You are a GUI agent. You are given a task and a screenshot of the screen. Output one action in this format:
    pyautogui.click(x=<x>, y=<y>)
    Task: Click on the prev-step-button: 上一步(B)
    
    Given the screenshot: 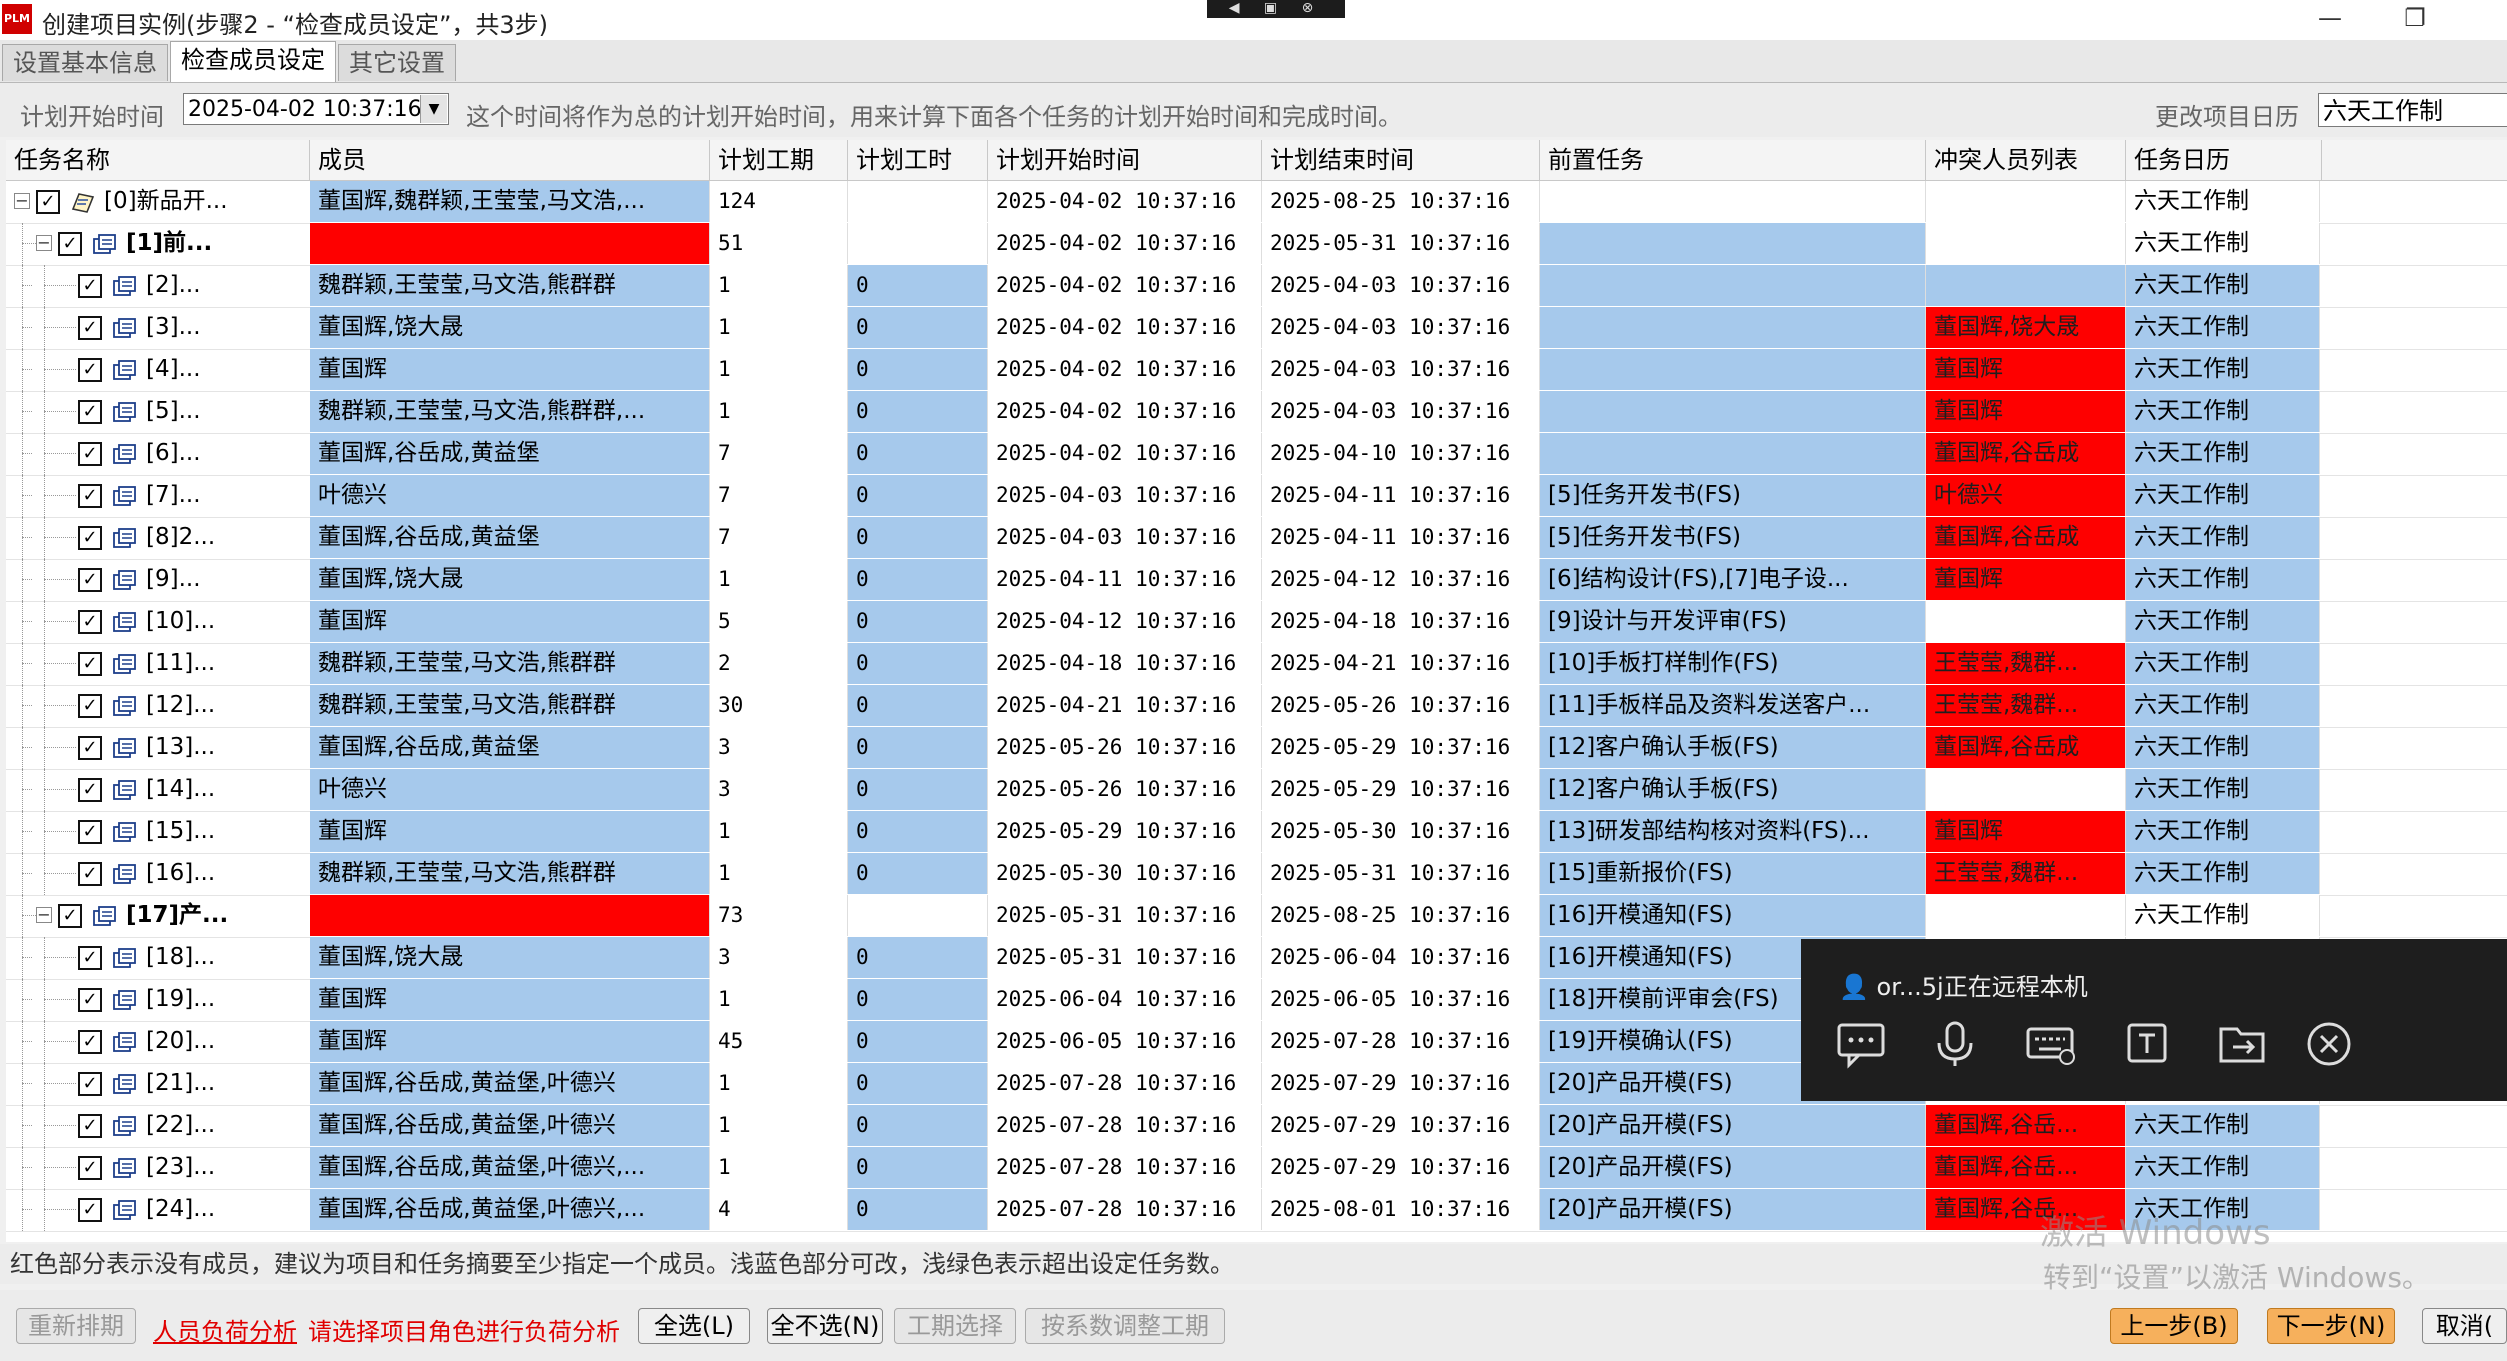 What is the action you would take?
    pyautogui.click(x=2174, y=1326)
    